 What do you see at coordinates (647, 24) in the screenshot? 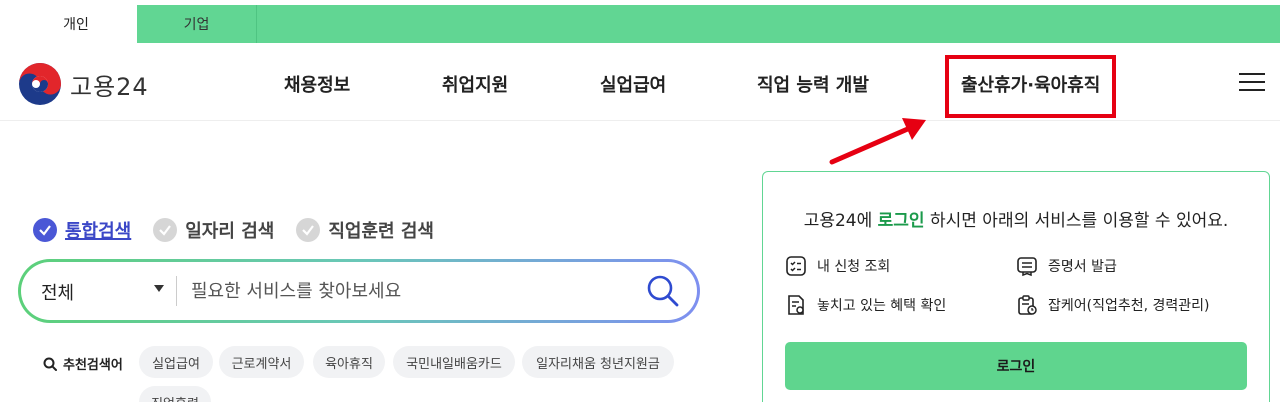
I see `audience-tab-bar: 개인 기업` at bounding box center [647, 24].